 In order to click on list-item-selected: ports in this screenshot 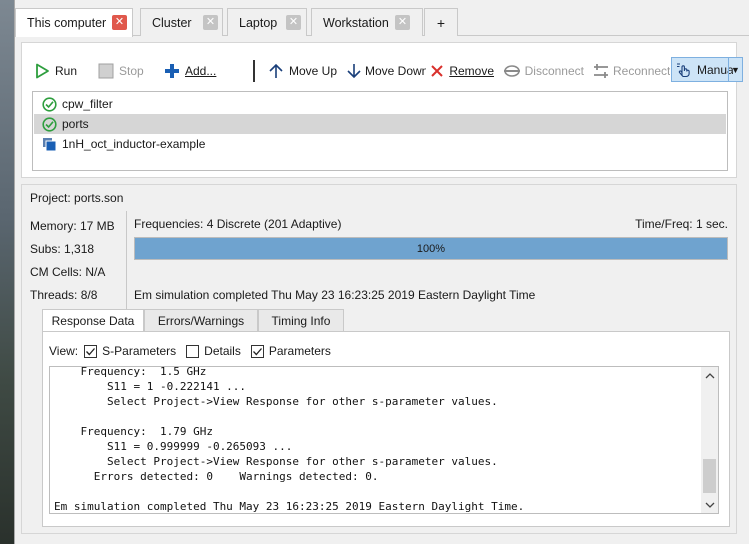, I will do `click(380, 124)`.